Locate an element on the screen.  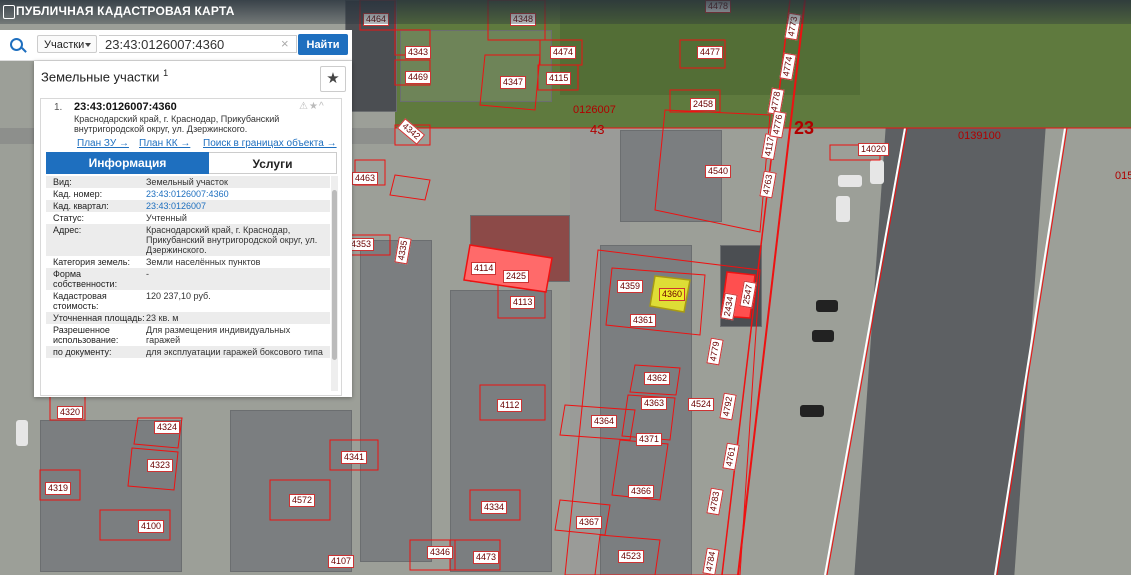
info-row: Статус: Учтенный is located at coordinates (188, 218).